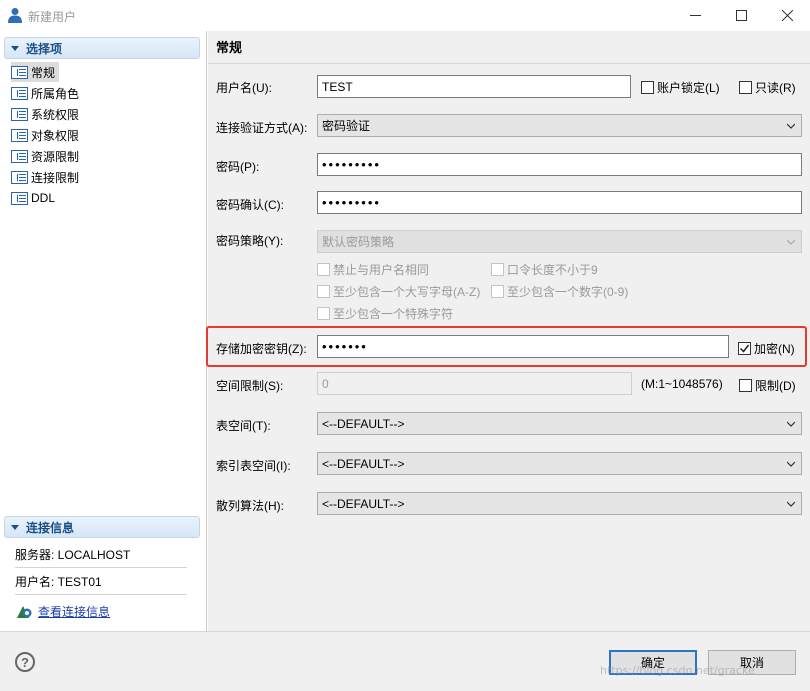 The height and width of the screenshot is (691, 810). I want to click on readonly-checkbox: 只读(R), so click(767, 87).